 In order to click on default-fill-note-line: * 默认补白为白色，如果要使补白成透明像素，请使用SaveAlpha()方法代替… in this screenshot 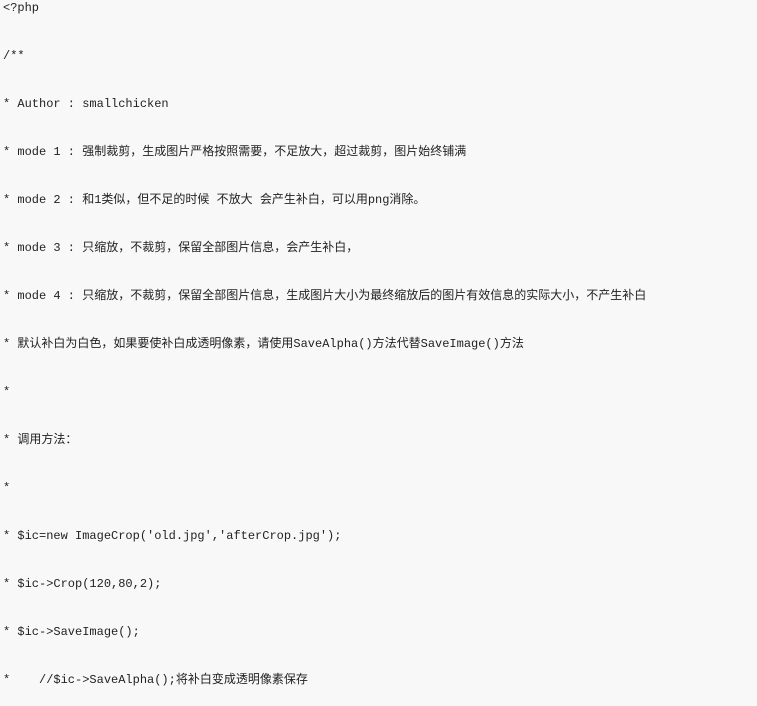, I will do `click(263, 344)`.